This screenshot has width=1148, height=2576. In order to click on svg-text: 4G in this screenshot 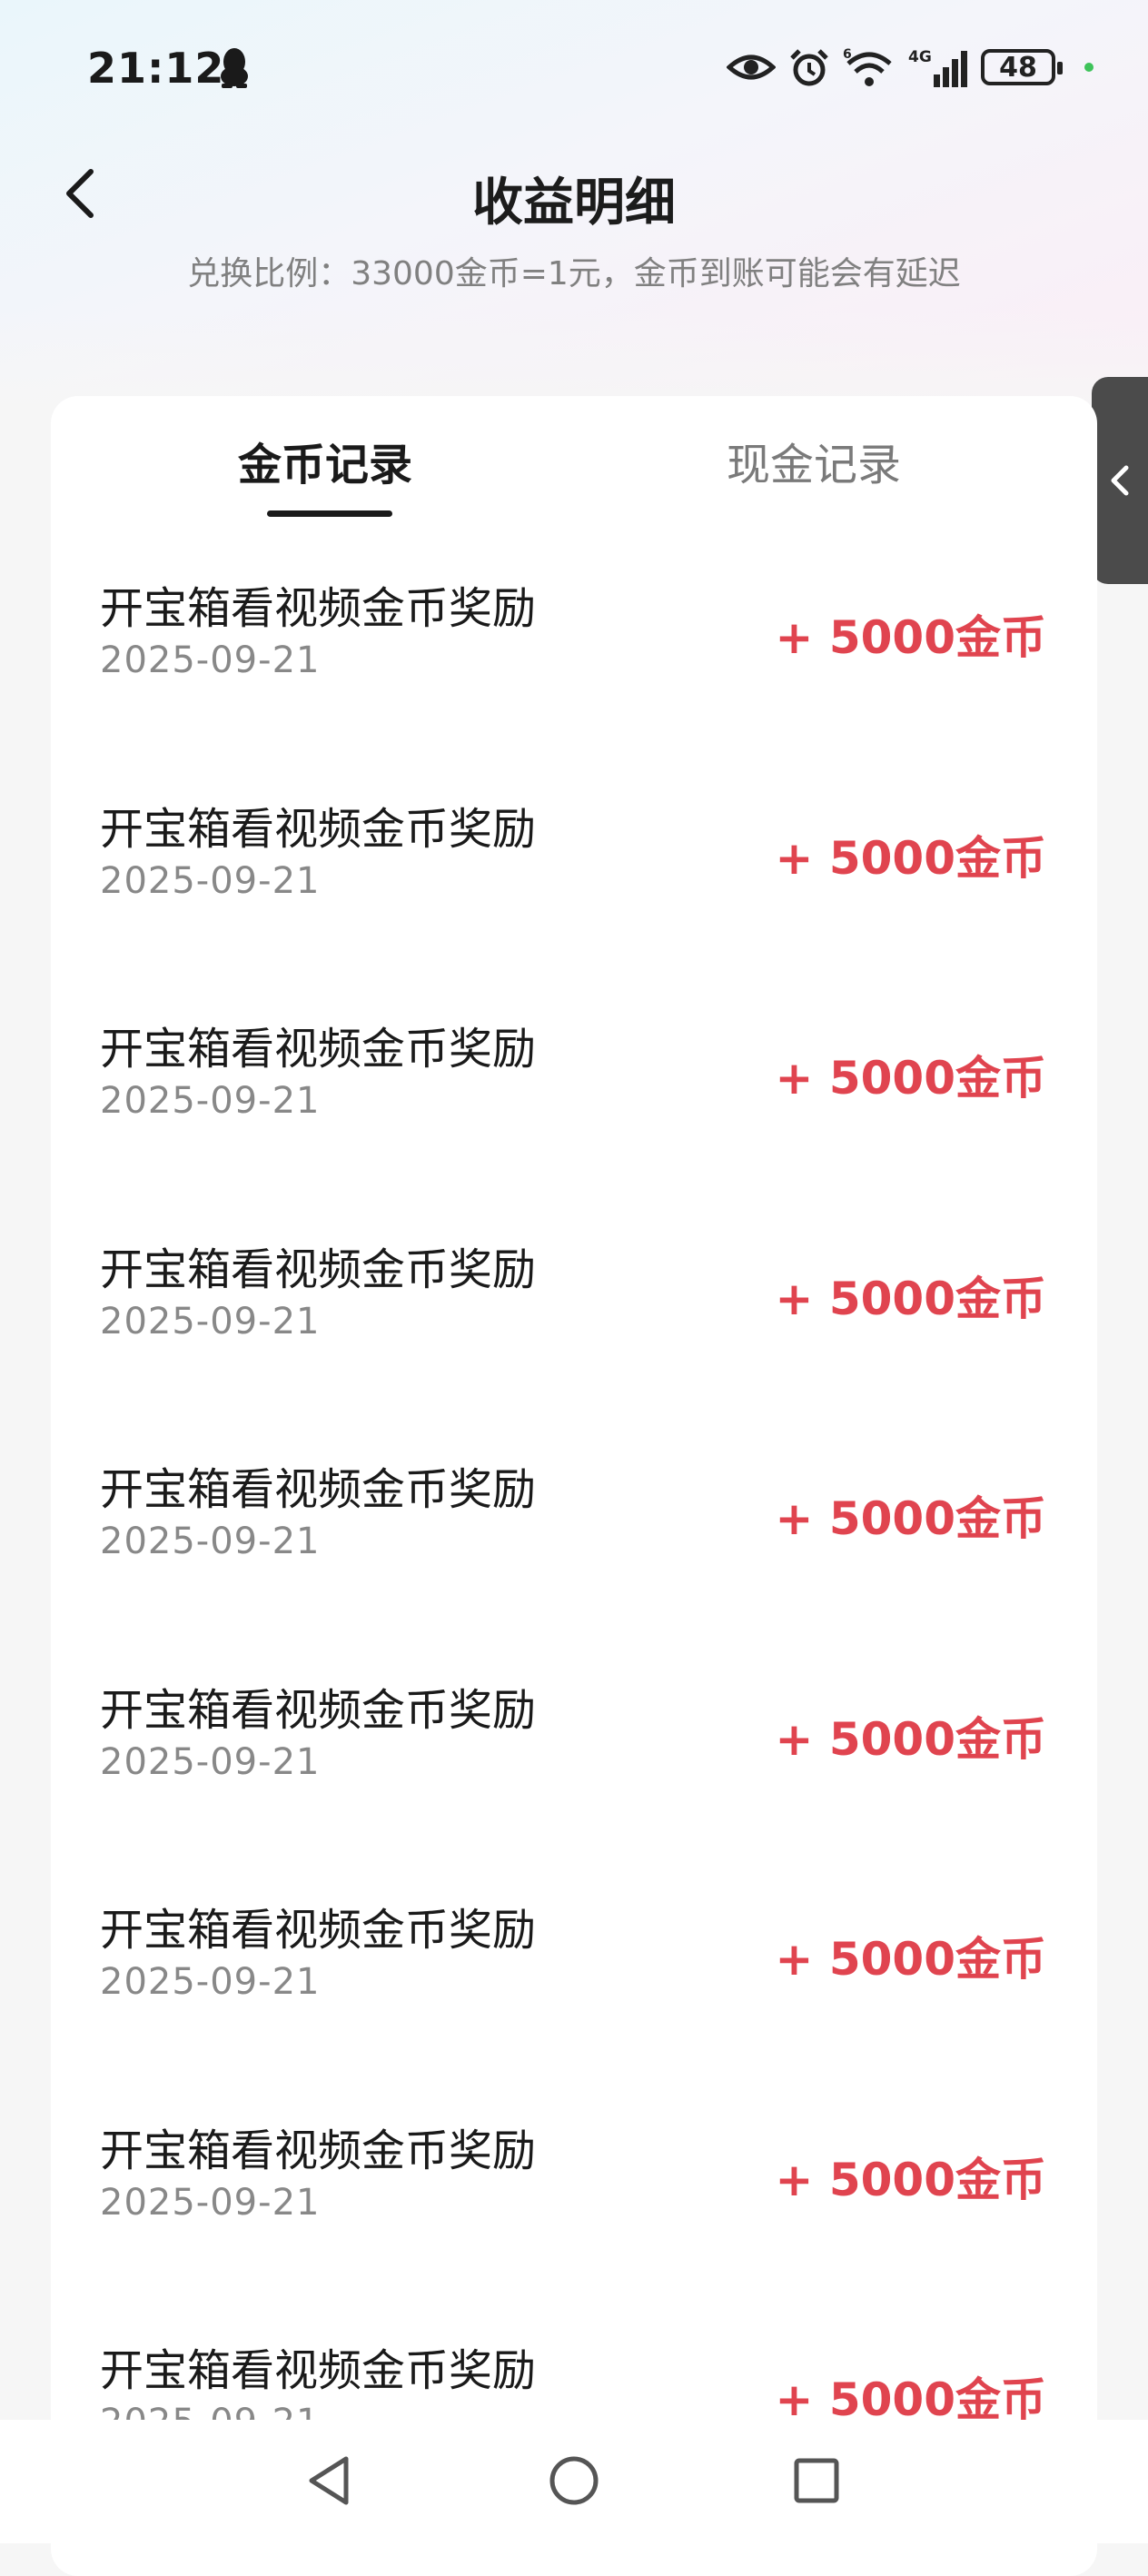, I will do `click(920, 57)`.